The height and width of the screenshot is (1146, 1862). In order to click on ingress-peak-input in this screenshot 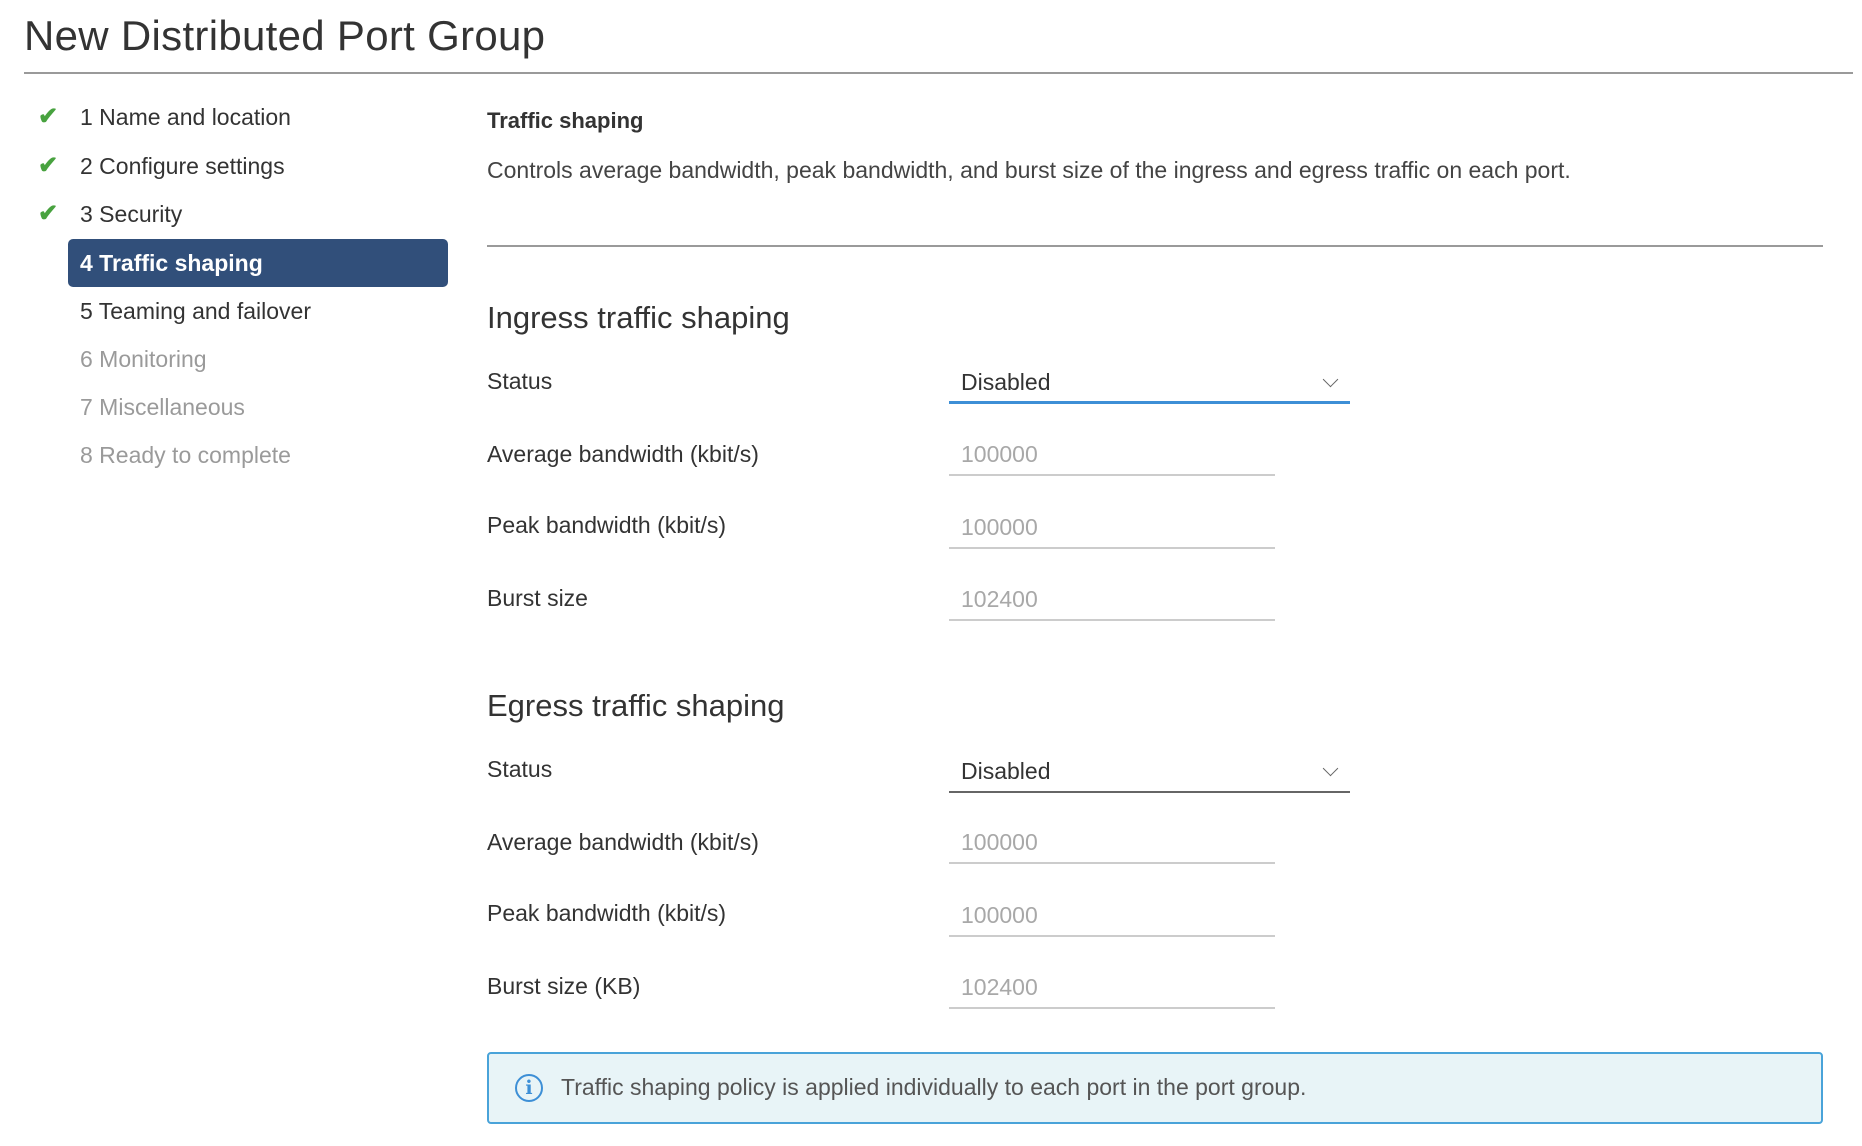, I will do `click(1112, 528)`.